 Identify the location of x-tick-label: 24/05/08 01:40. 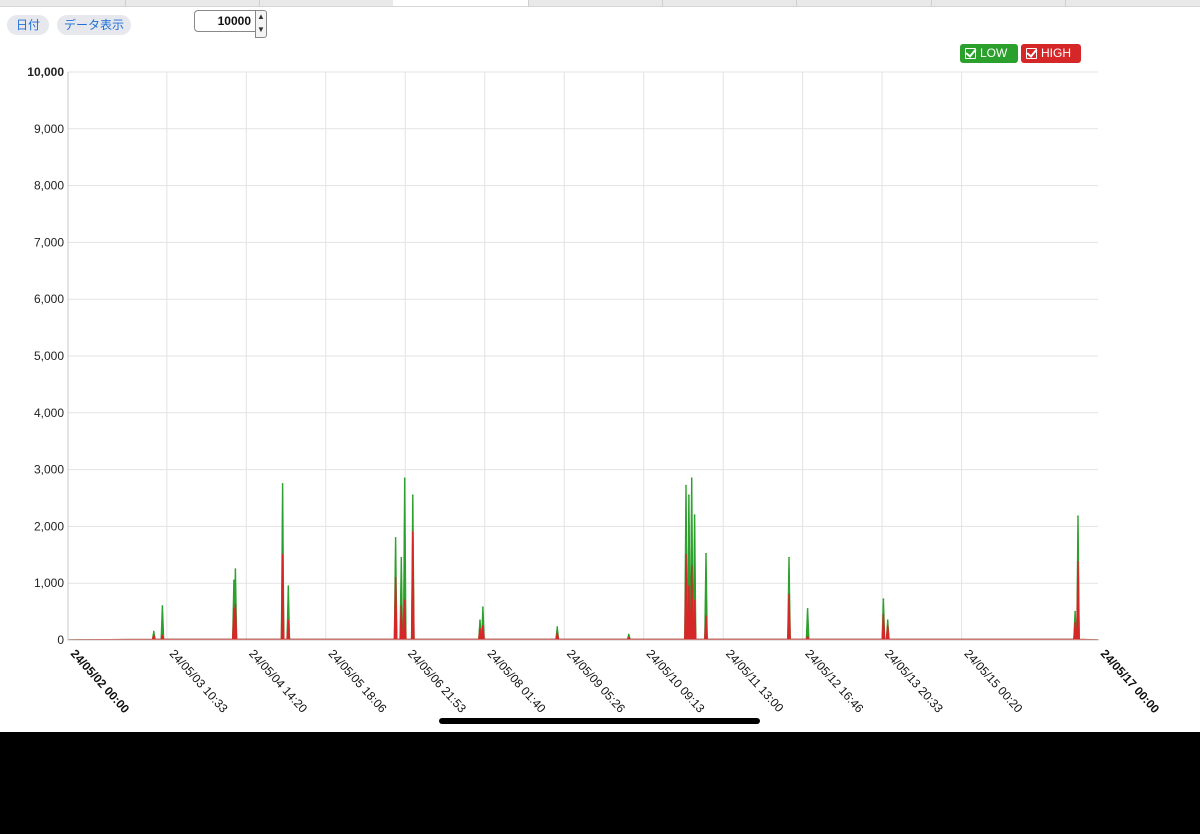
(517, 681).